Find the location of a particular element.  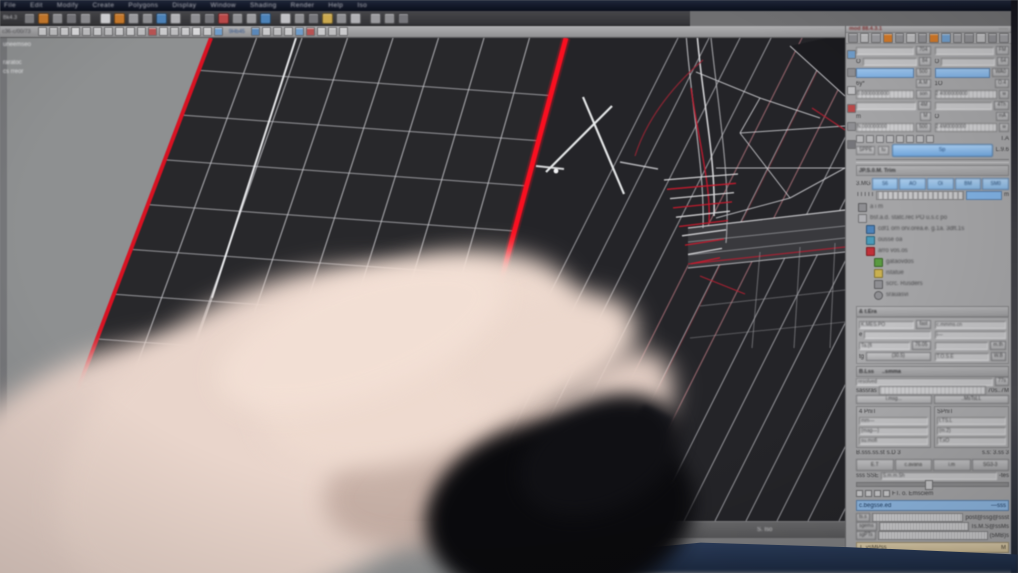

menu-item: Create is located at coordinates (103, 5).